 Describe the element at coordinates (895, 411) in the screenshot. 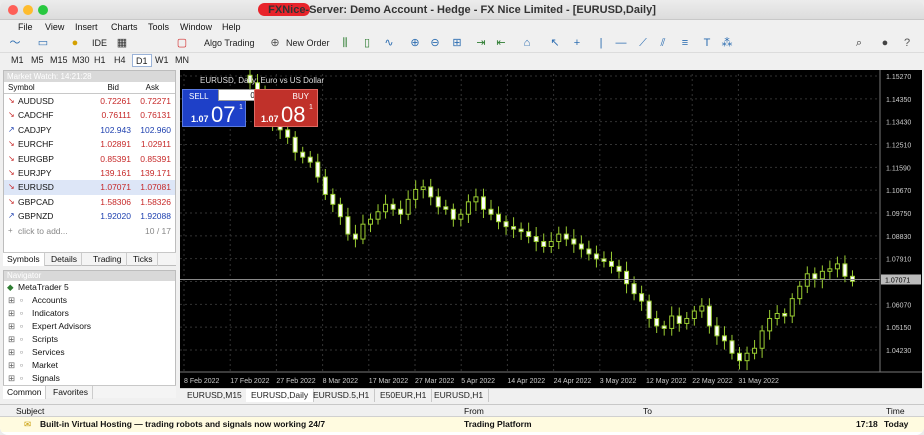

I see `col-time: Time` at that location.